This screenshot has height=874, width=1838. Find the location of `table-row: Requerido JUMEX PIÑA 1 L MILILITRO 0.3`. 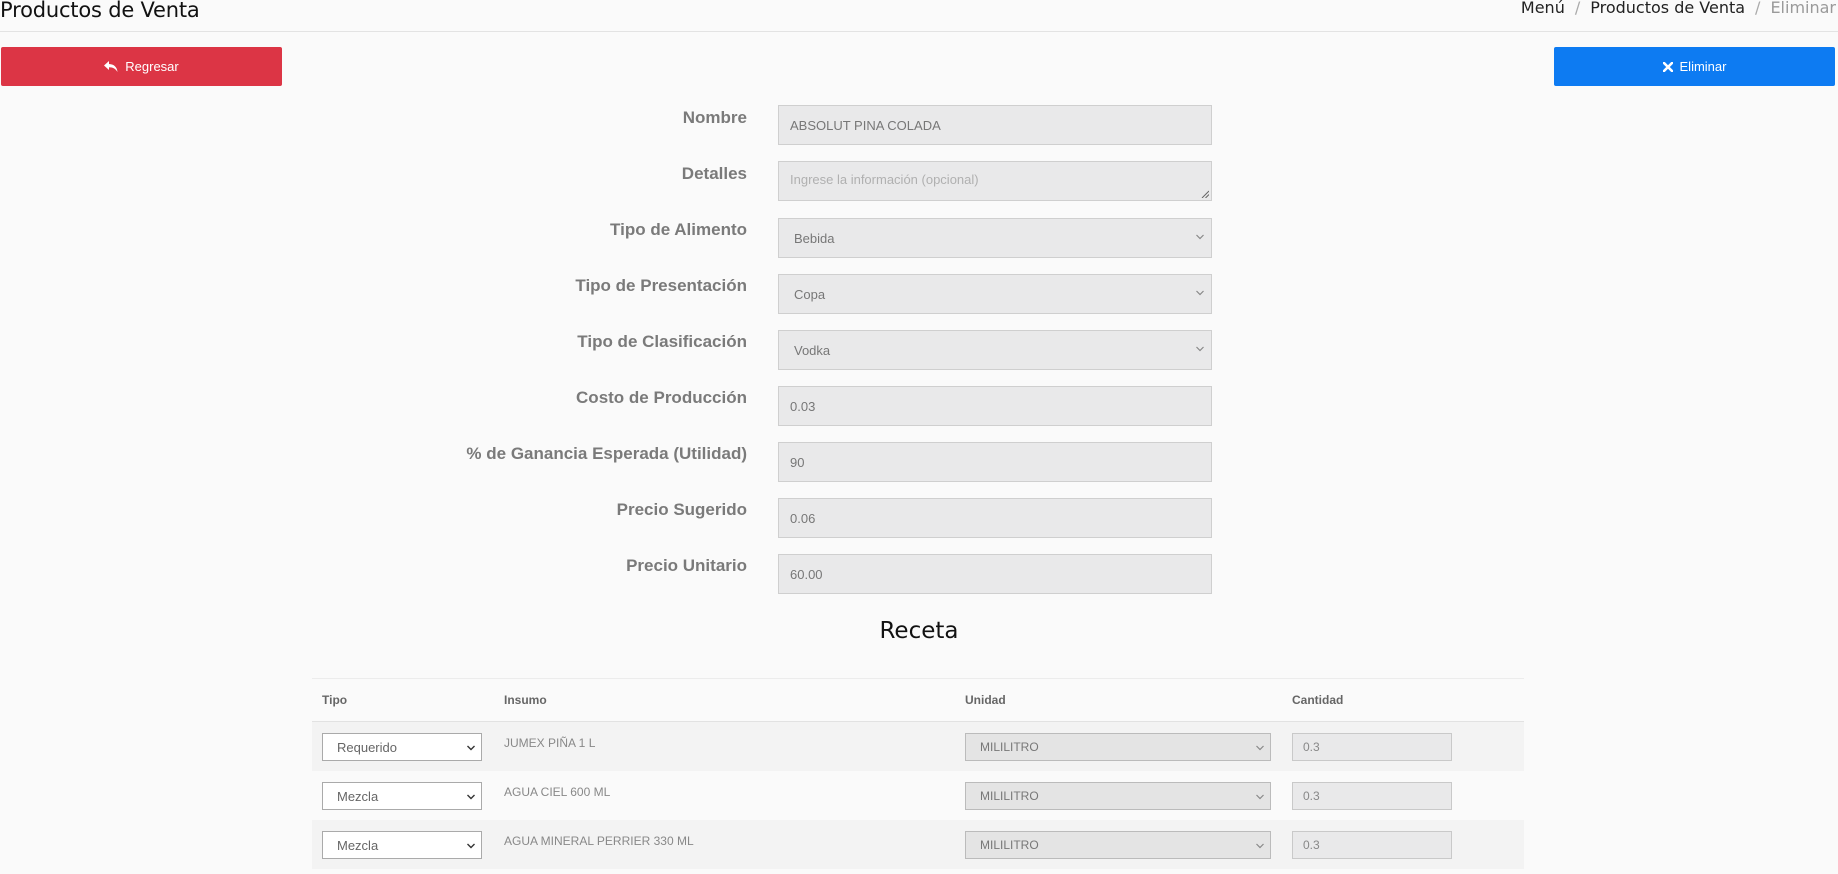

table-row: Requerido JUMEX PIÑA 1 L MILILITRO 0.3 is located at coordinates (918, 746).